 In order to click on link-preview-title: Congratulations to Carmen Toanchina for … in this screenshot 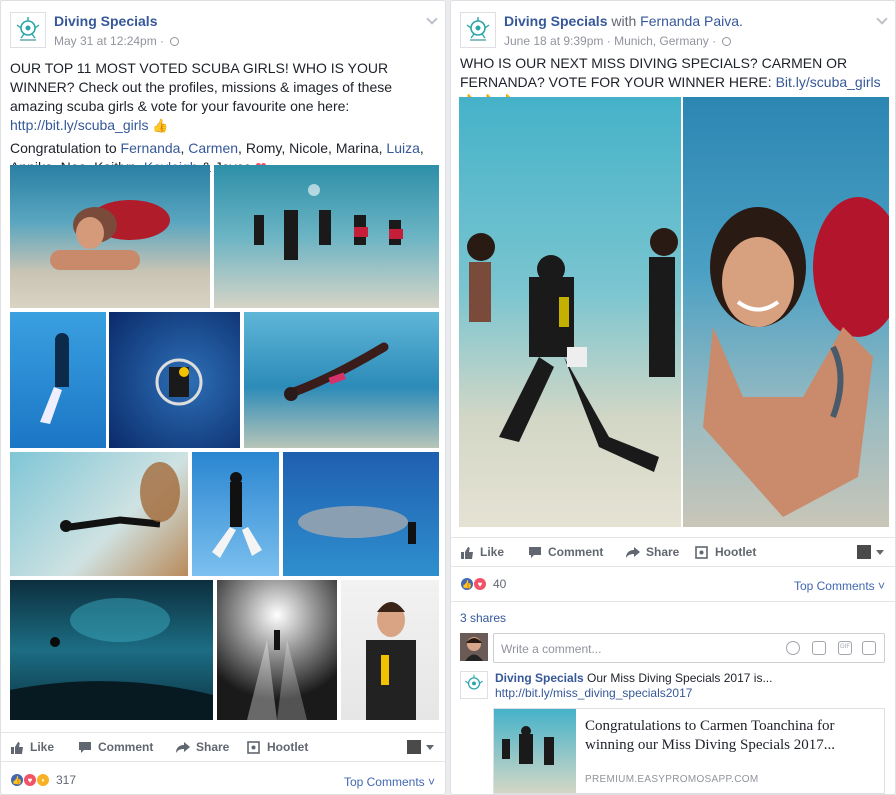, I will do `click(730, 736)`.